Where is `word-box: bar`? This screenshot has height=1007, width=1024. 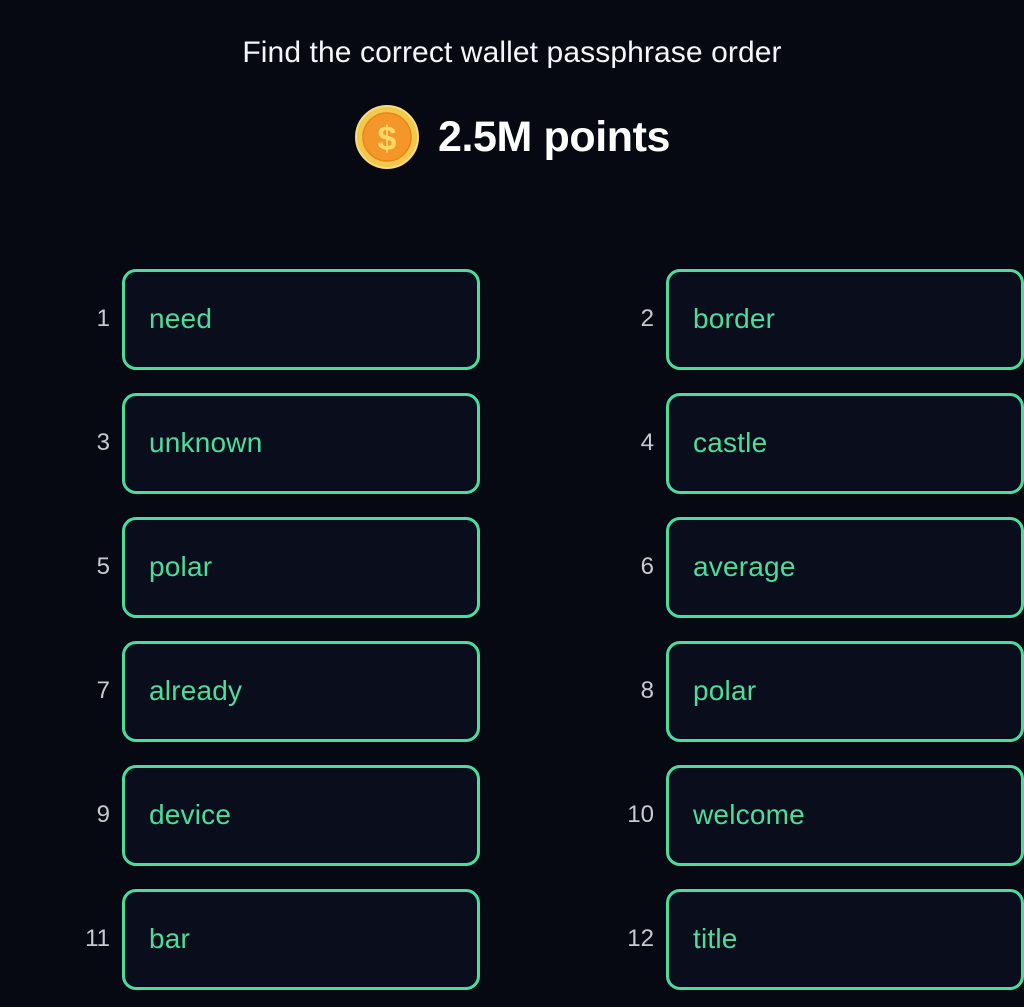
word-box: bar is located at coordinates (301, 939).